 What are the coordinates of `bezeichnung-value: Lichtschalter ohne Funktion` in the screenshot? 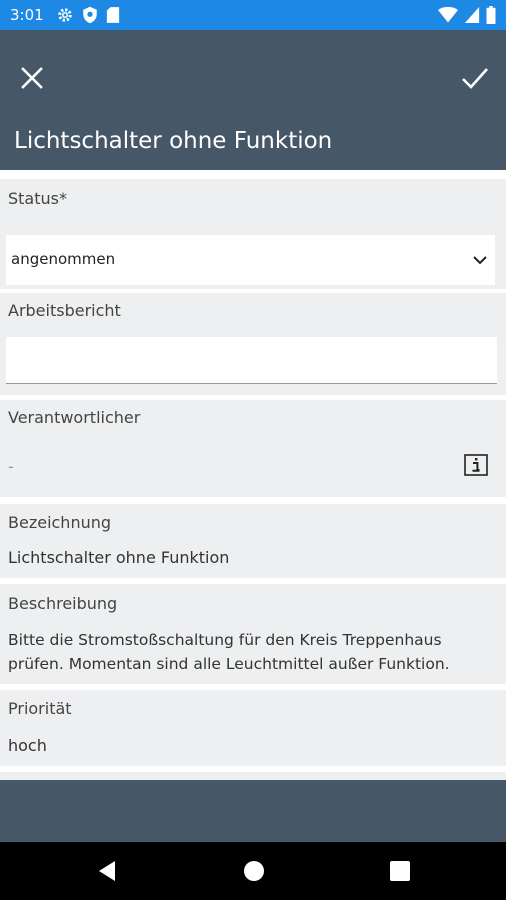 It's located at (119, 557).